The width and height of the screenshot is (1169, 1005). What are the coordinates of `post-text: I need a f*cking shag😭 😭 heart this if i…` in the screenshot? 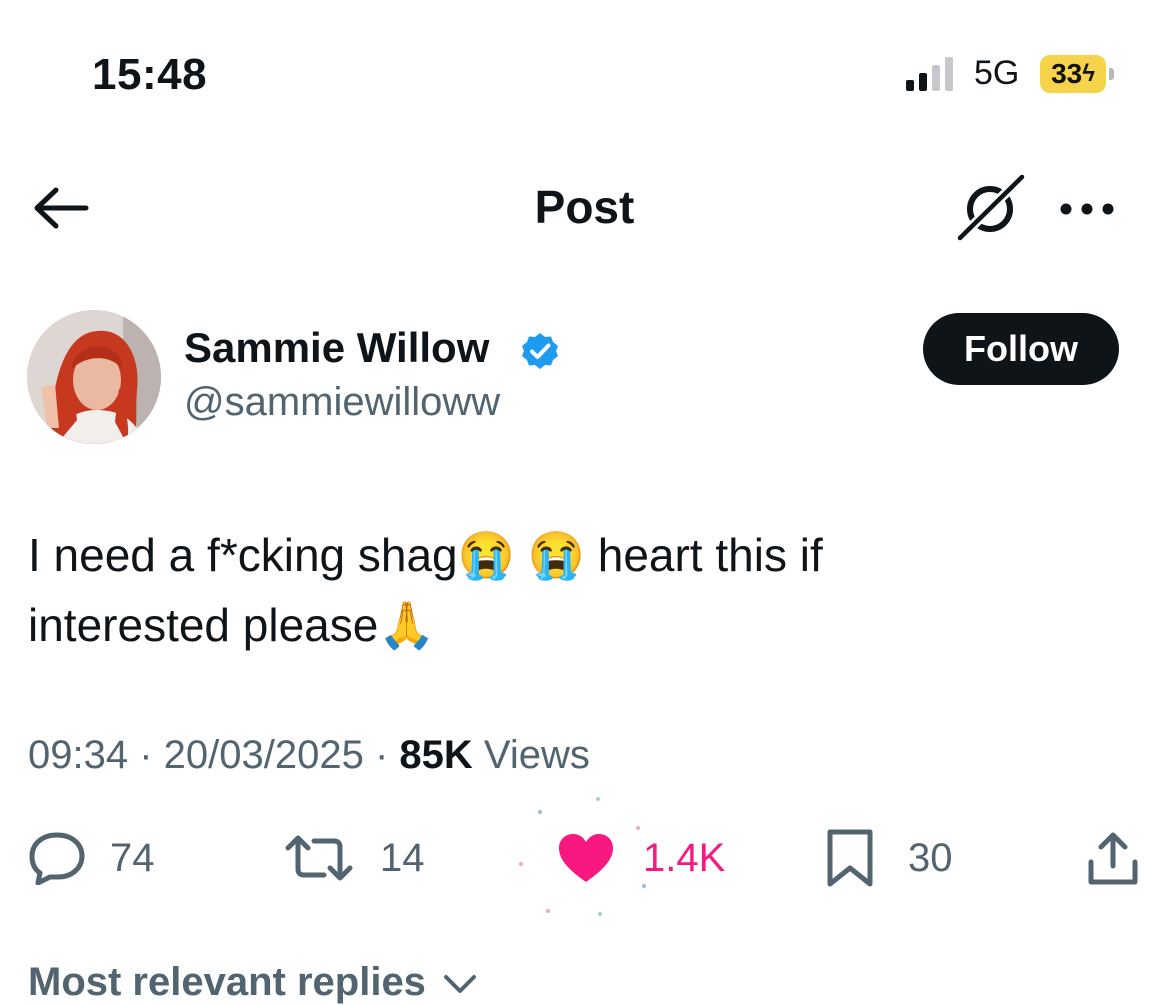 It's located at (583, 590).